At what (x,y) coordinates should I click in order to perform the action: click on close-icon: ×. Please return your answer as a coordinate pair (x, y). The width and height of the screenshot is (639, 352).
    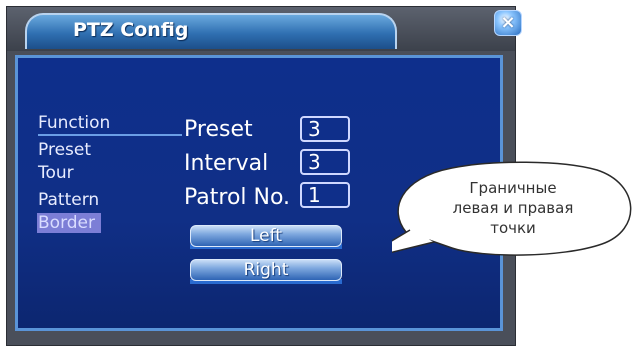
    Looking at the image, I should click on (508, 22).